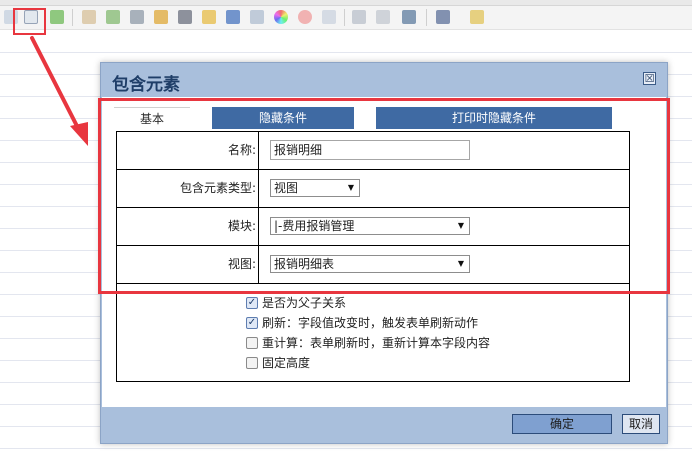 The width and height of the screenshot is (692, 457). I want to click on pencil-icon, so click(89, 17).